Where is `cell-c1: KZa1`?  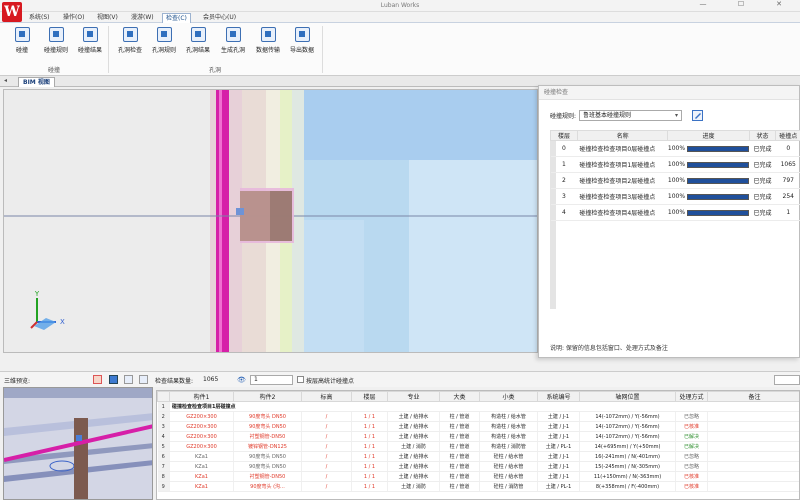
cell-c1: KZa1 is located at coordinates (201, 466).